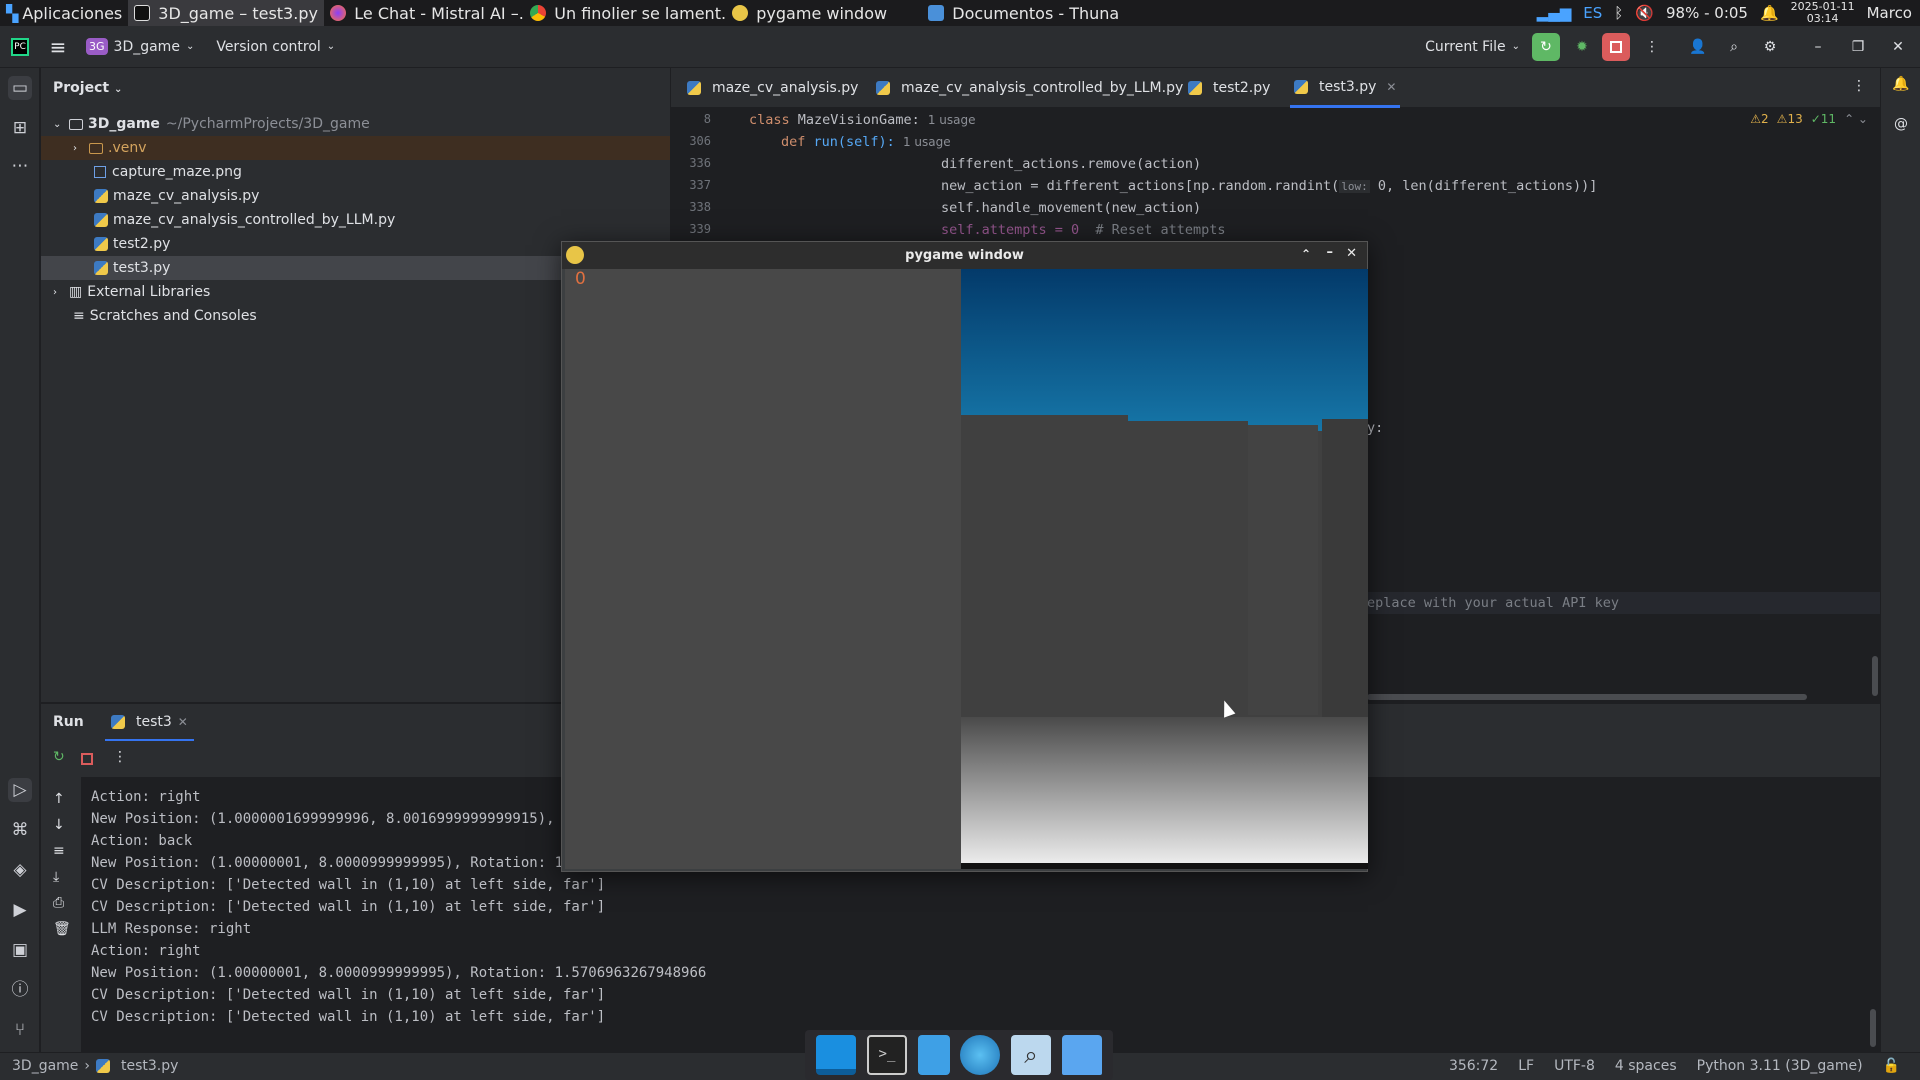 The height and width of the screenshot is (1080, 1920). What do you see at coordinates (1823, 13) in the screenshot?
I see `clock: 2025-01-11 03:14` at bounding box center [1823, 13].